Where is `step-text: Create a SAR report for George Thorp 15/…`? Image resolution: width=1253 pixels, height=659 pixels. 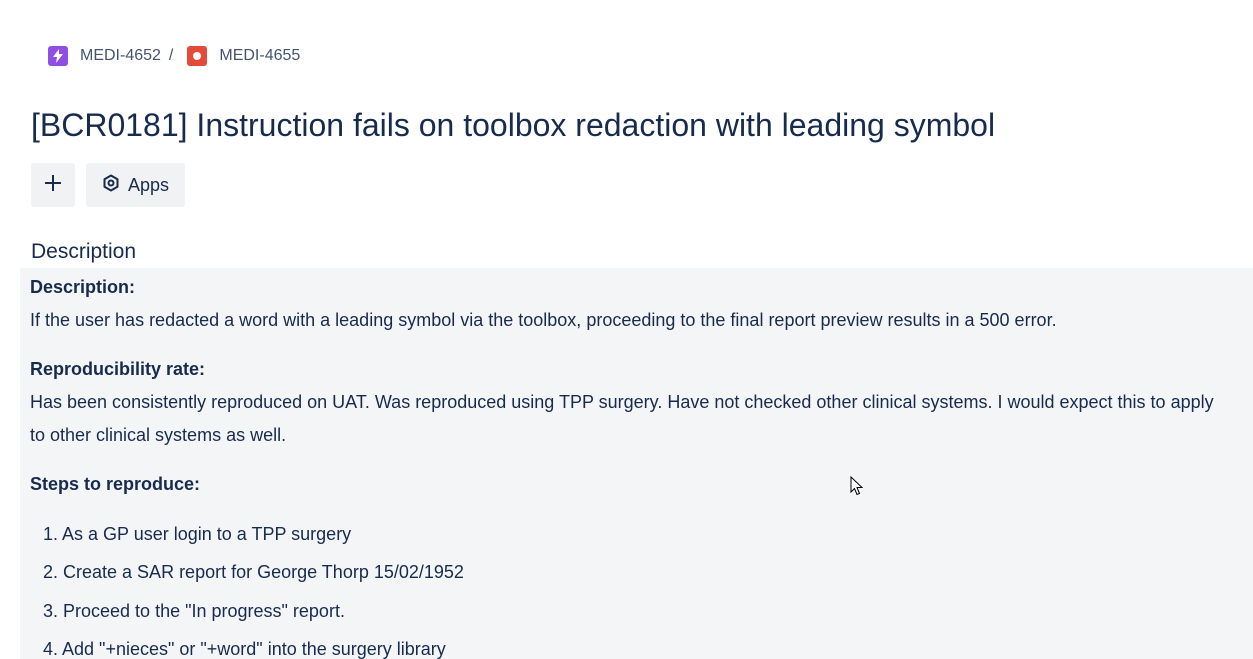
step-text: Create a SAR report for George Thorp 15/… is located at coordinates (263, 572).